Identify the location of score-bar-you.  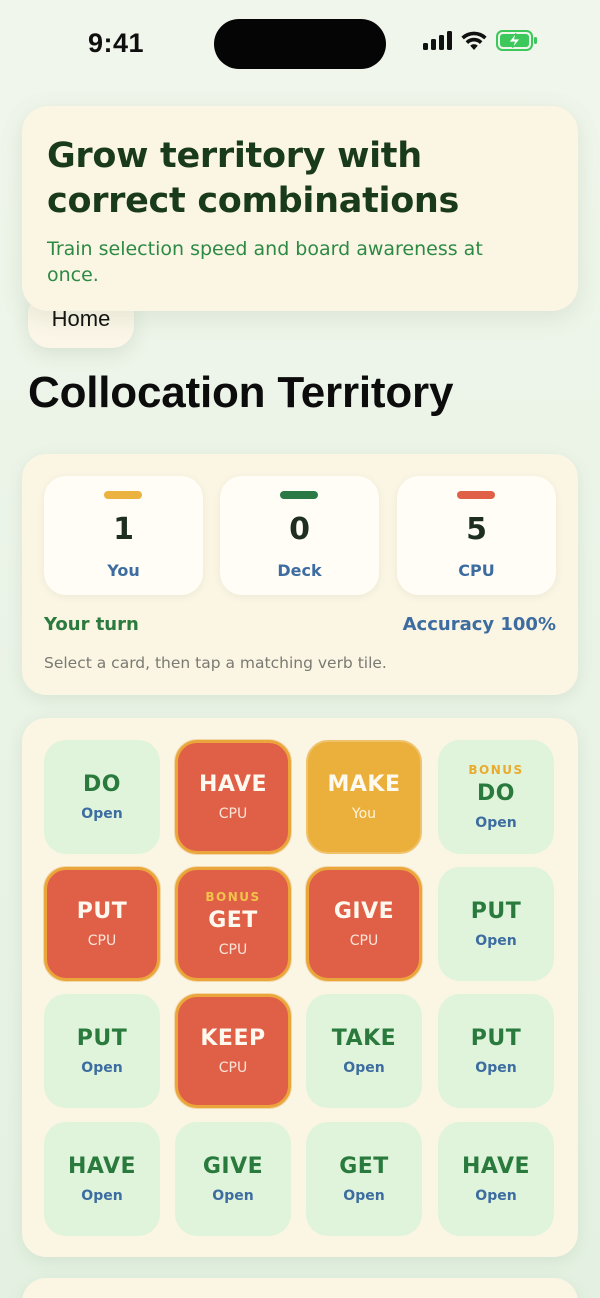
(123, 495).